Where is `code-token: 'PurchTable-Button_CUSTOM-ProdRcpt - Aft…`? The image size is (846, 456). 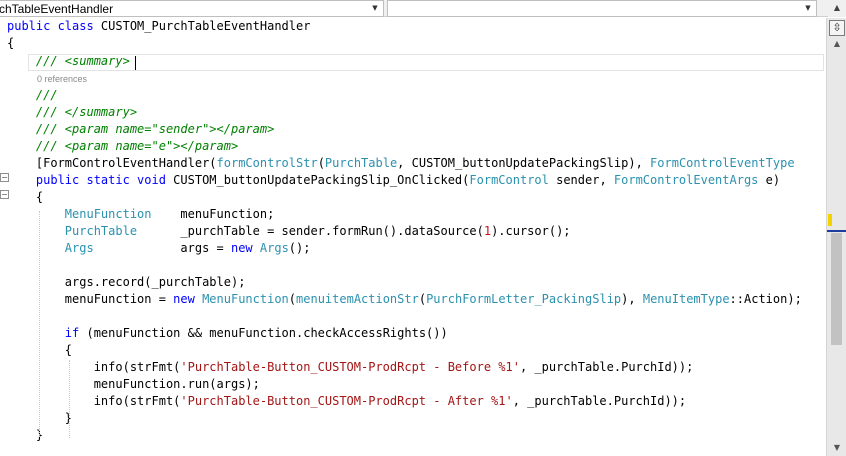
code-token: 'PurchTable-Button_CUSTOM-ProdRcpt - Aft… is located at coordinates (346, 401).